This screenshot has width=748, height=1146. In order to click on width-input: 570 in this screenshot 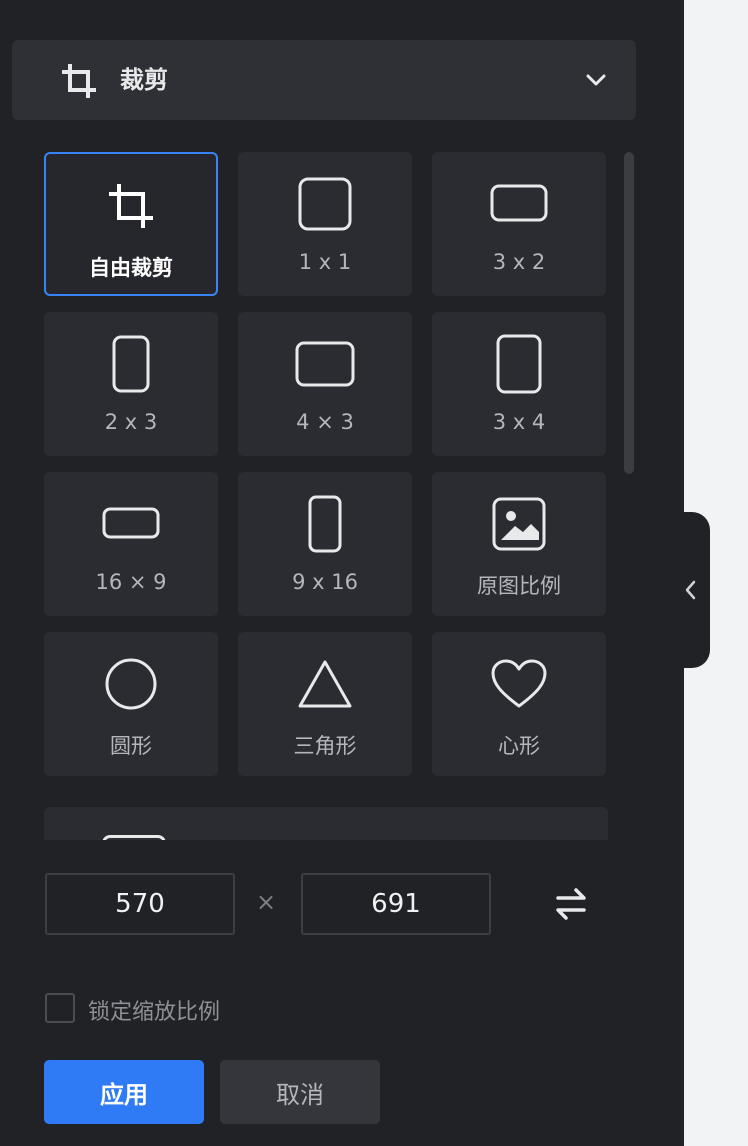, I will do `click(140, 904)`.